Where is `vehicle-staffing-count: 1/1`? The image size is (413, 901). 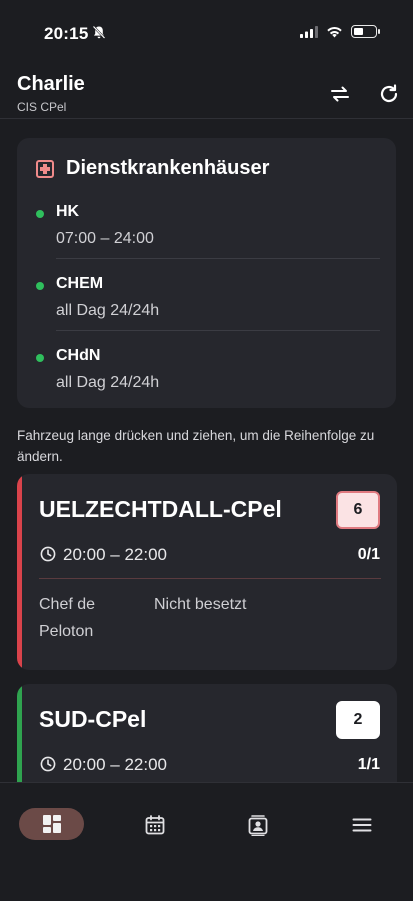 vehicle-staffing-count: 1/1 is located at coordinates (368, 764).